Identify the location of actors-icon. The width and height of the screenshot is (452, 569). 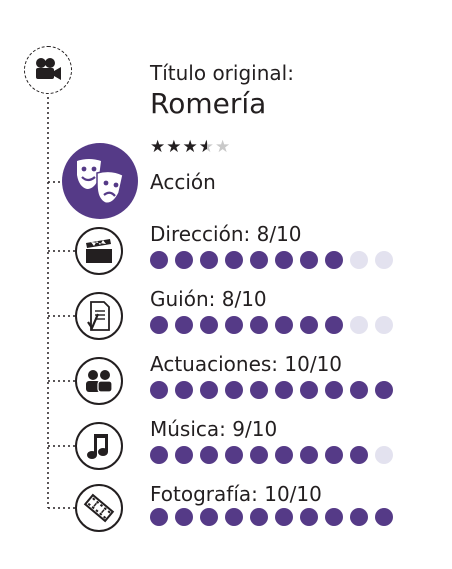
(99, 381).